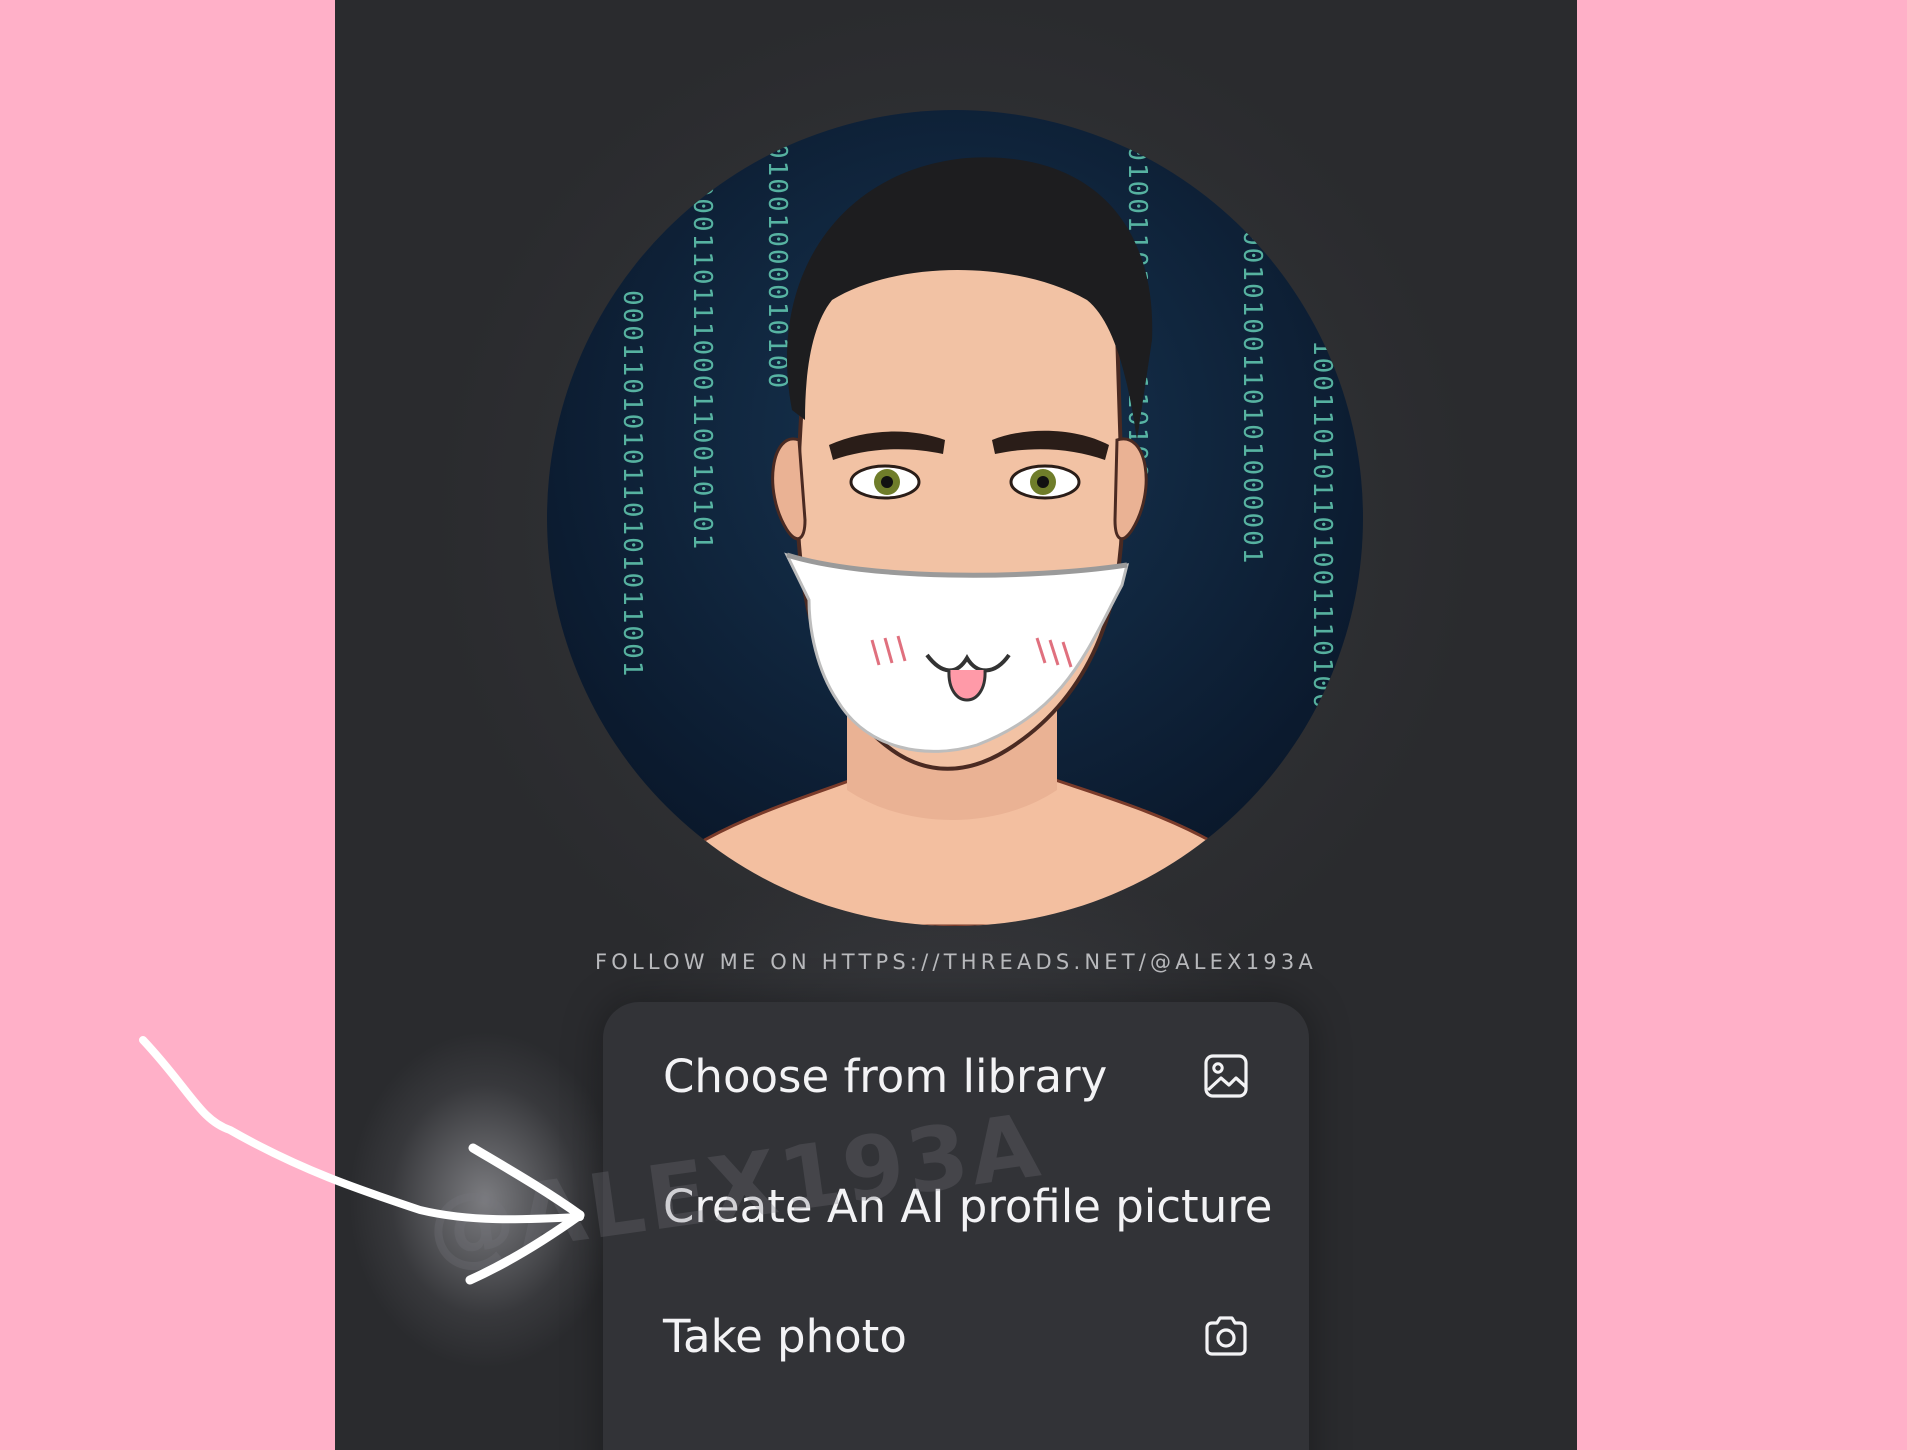 The height and width of the screenshot is (1450, 1907). What do you see at coordinates (785, 1336) in the screenshot?
I see `menu-item-label: Take photo` at bounding box center [785, 1336].